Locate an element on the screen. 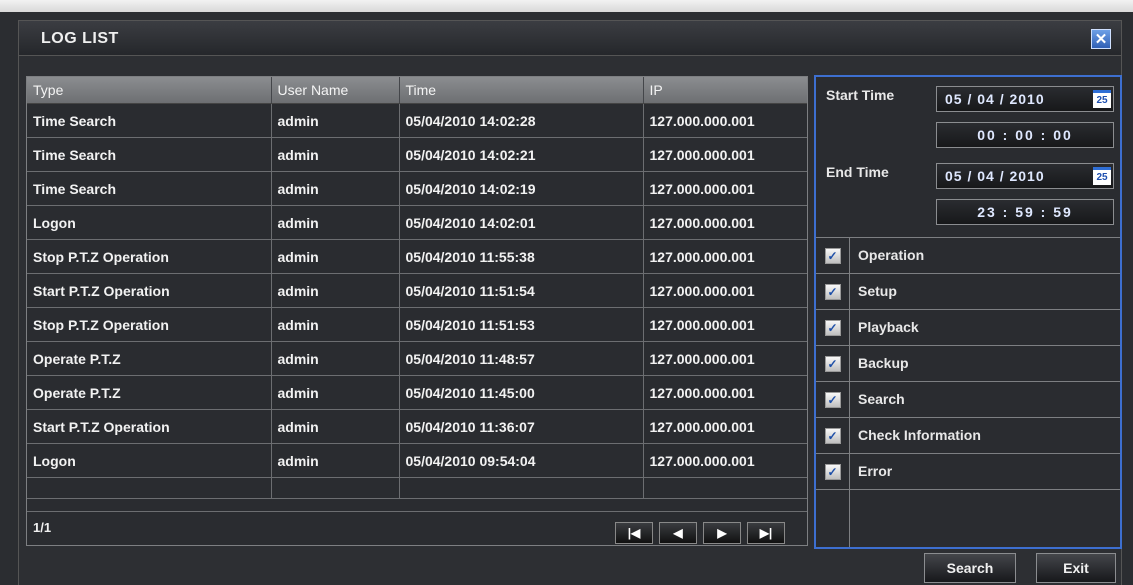 The image size is (1133, 585). search-checkbox: ✓ is located at coordinates (832, 399).